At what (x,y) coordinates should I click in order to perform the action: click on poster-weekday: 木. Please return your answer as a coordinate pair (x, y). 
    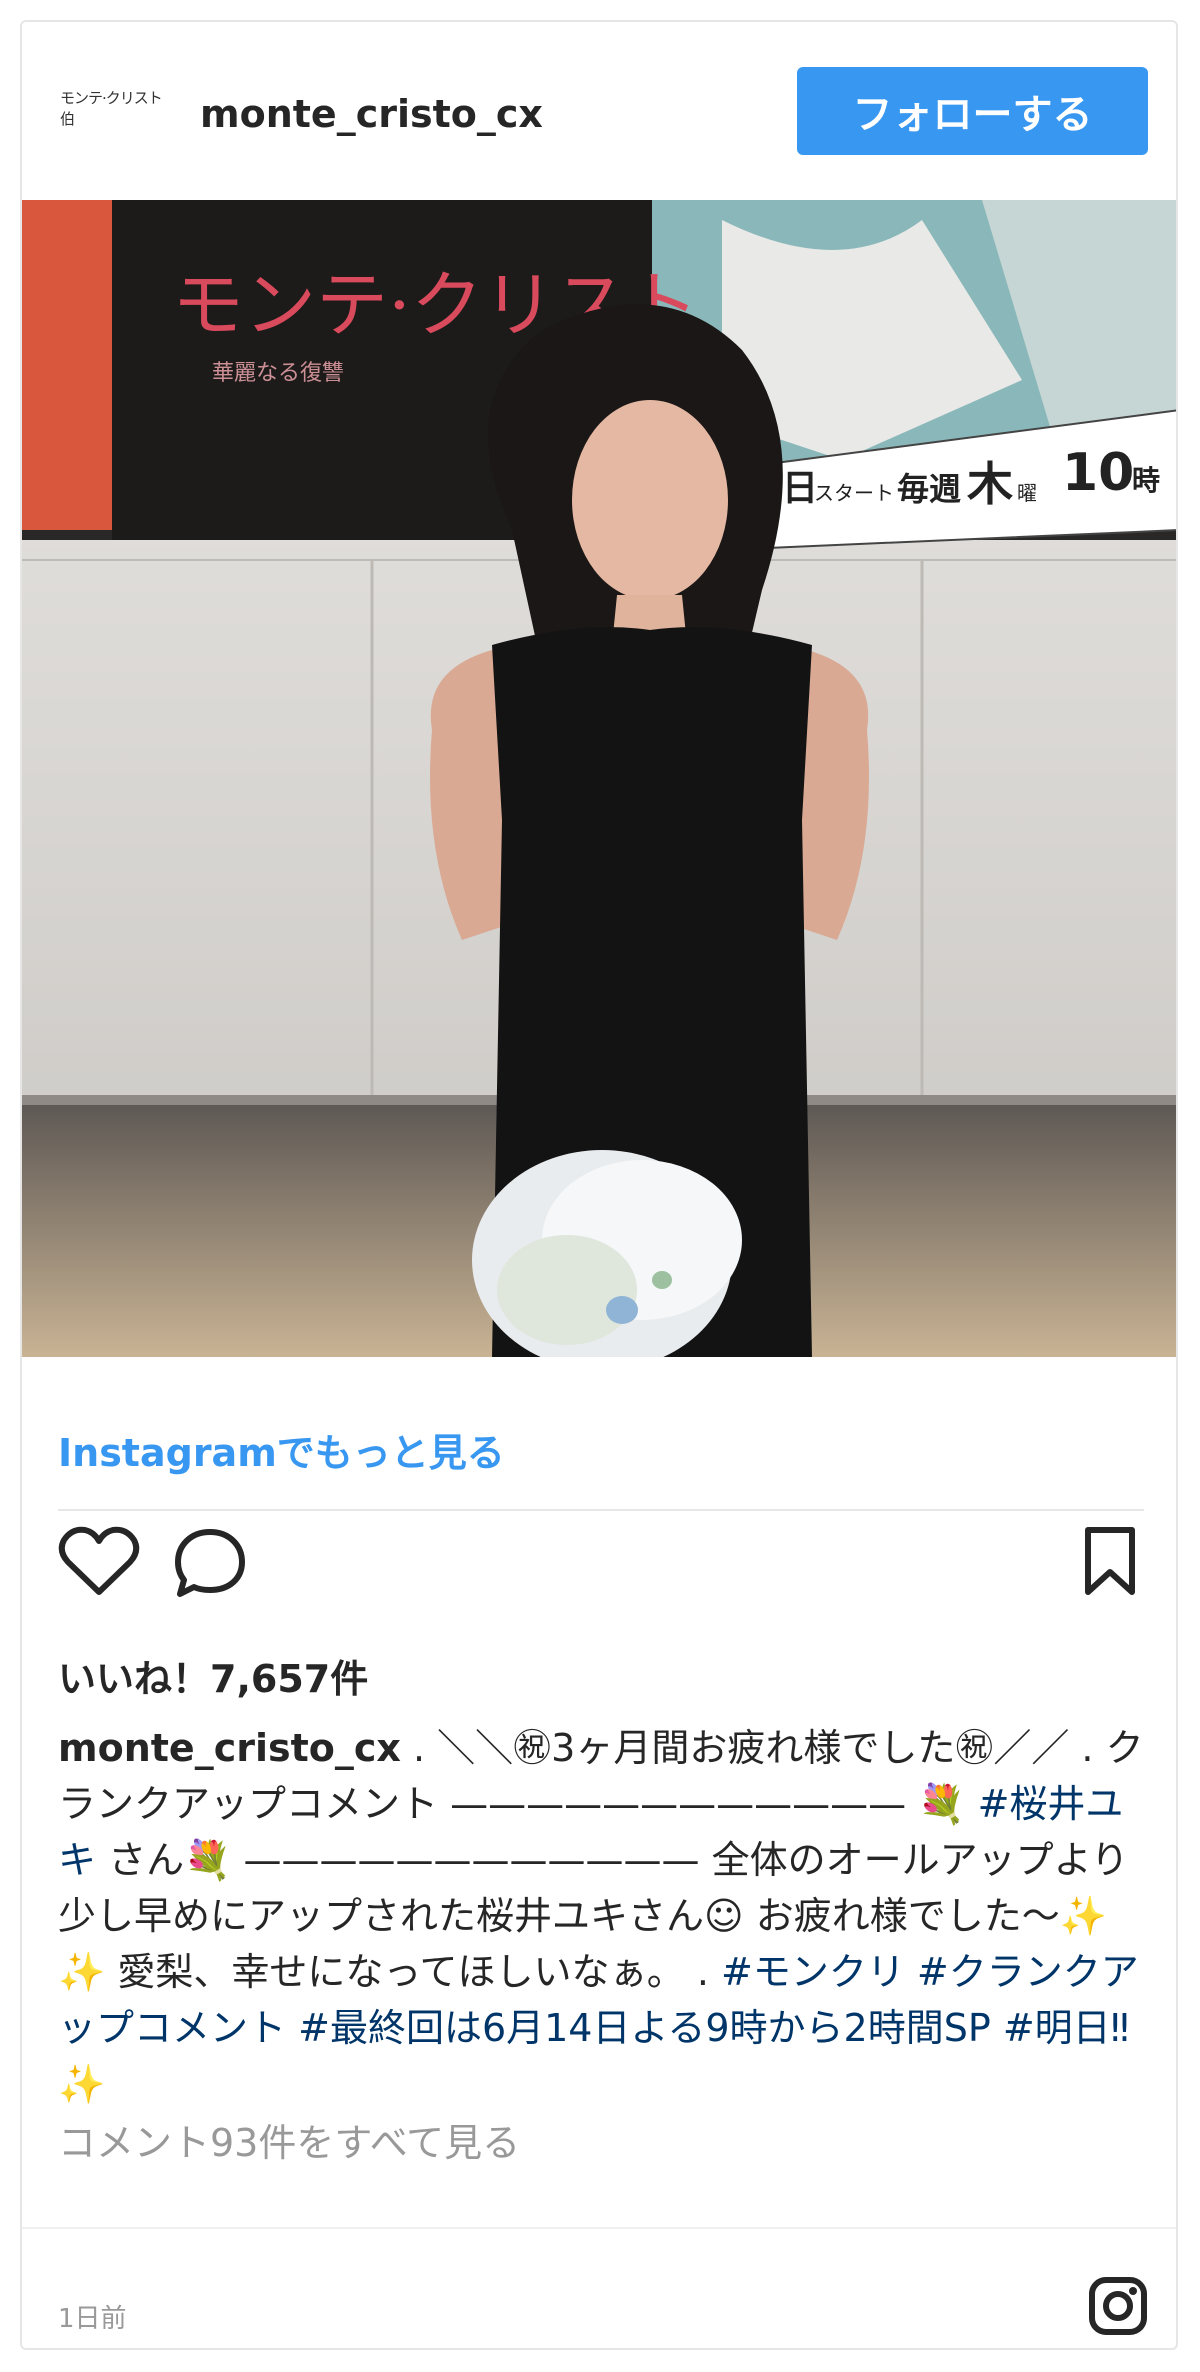
    Looking at the image, I should click on (990, 484).